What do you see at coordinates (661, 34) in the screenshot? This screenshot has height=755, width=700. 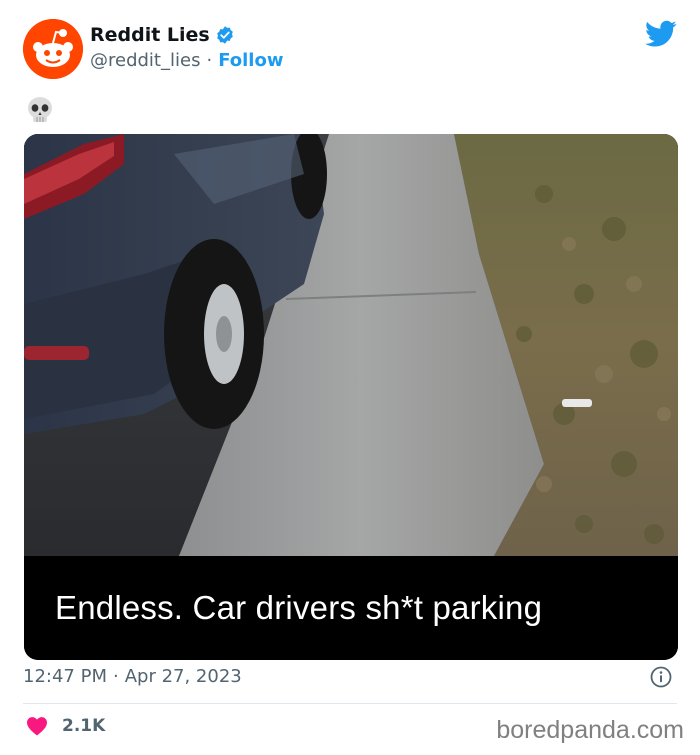 I see `twitter-bird-icon` at bounding box center [661, 34].